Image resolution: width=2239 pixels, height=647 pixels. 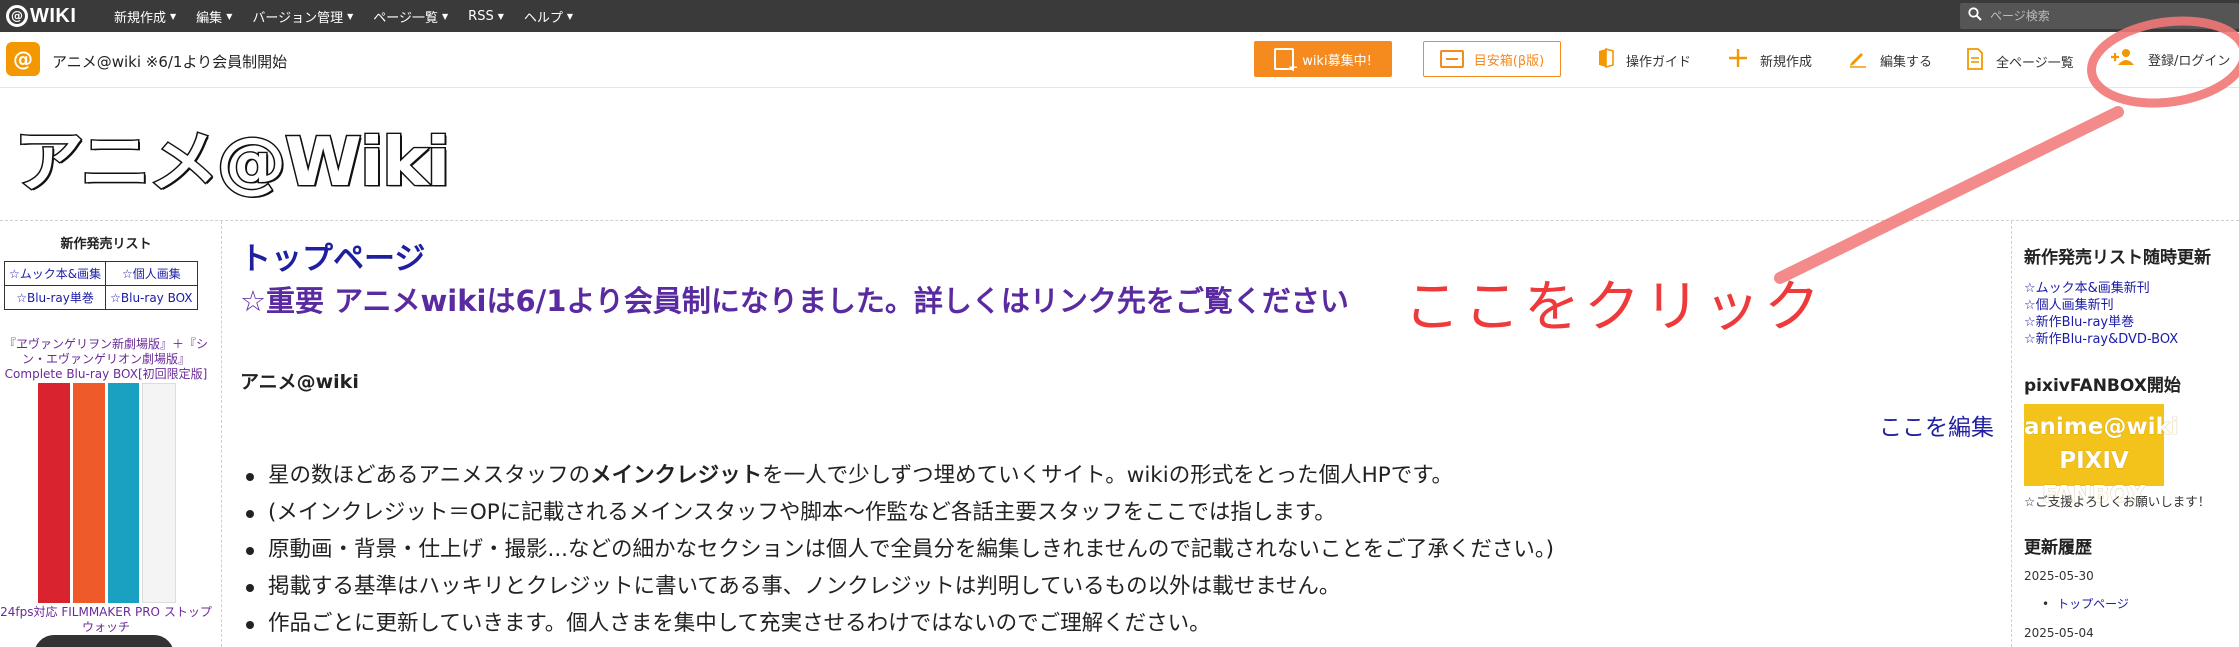 What do you see at coordinates (106, 620) in the screenshot?
I see `product-link: 24fps対応 FILMMAKER PRO ストップウォッチ` at bounding box center [106, 620].